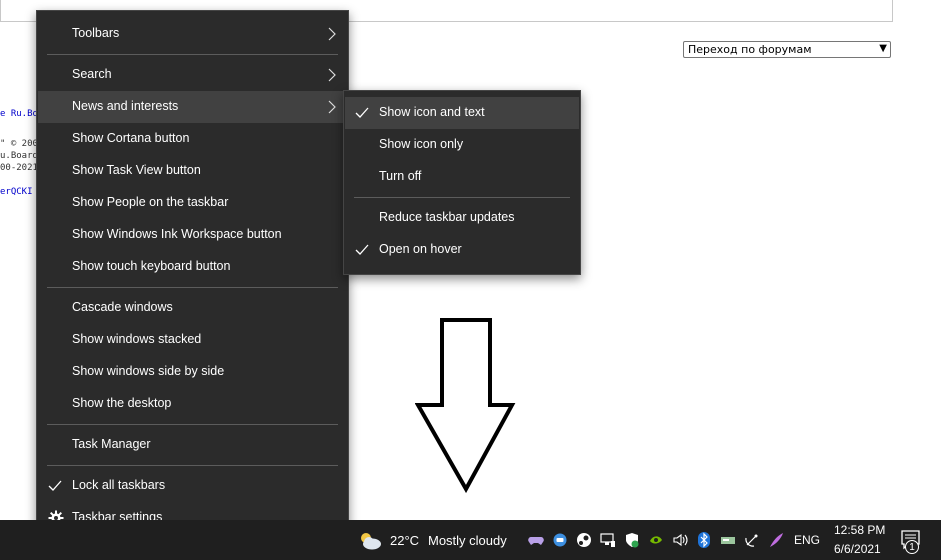 The image size is (941, 560). What do you see at coordinates (151, 266) in the screenshot?
I see `menu-item-label: Show touch keyboard button` at bounding box center [151, 266].